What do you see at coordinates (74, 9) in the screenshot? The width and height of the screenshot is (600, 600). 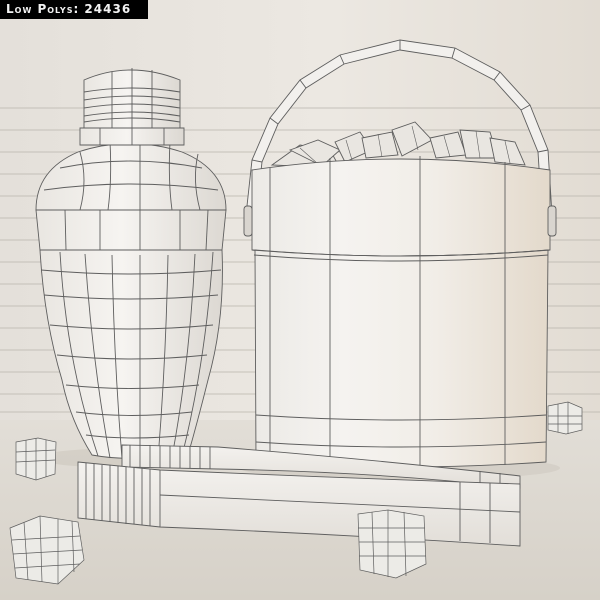 I see `poly-count-caption: Low Polys: 24436` at bounding box center [74, 9].